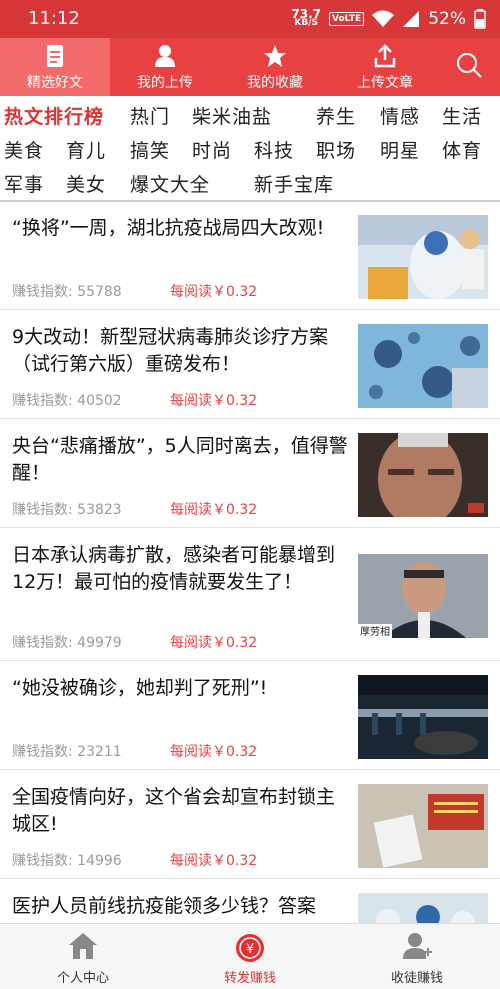 The width and height of the screenshot is (500, 989). Describe the element at coordinates (83, 946) in the screenshot. I see `home-icon` at that location.